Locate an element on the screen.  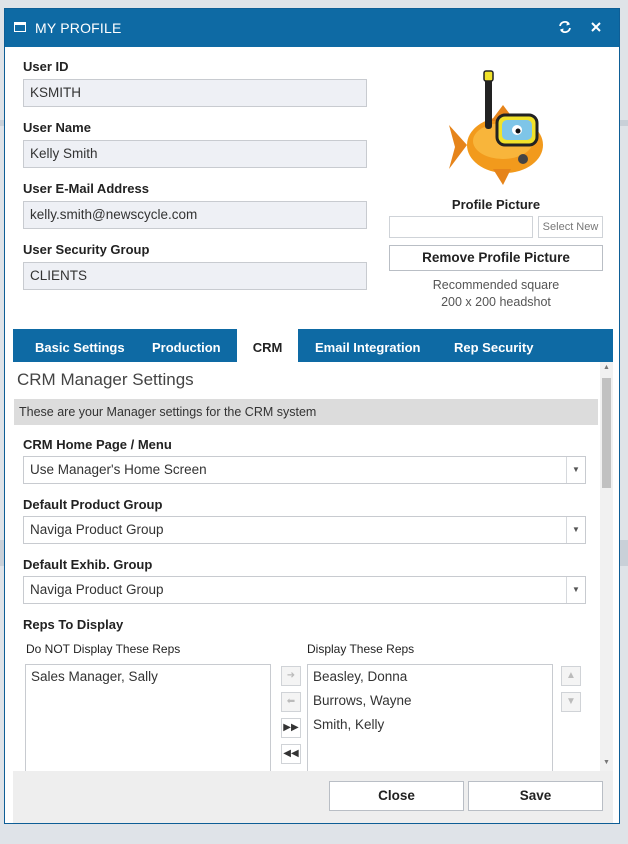
scrollbar-thumb is located at coordinates (606, 433).